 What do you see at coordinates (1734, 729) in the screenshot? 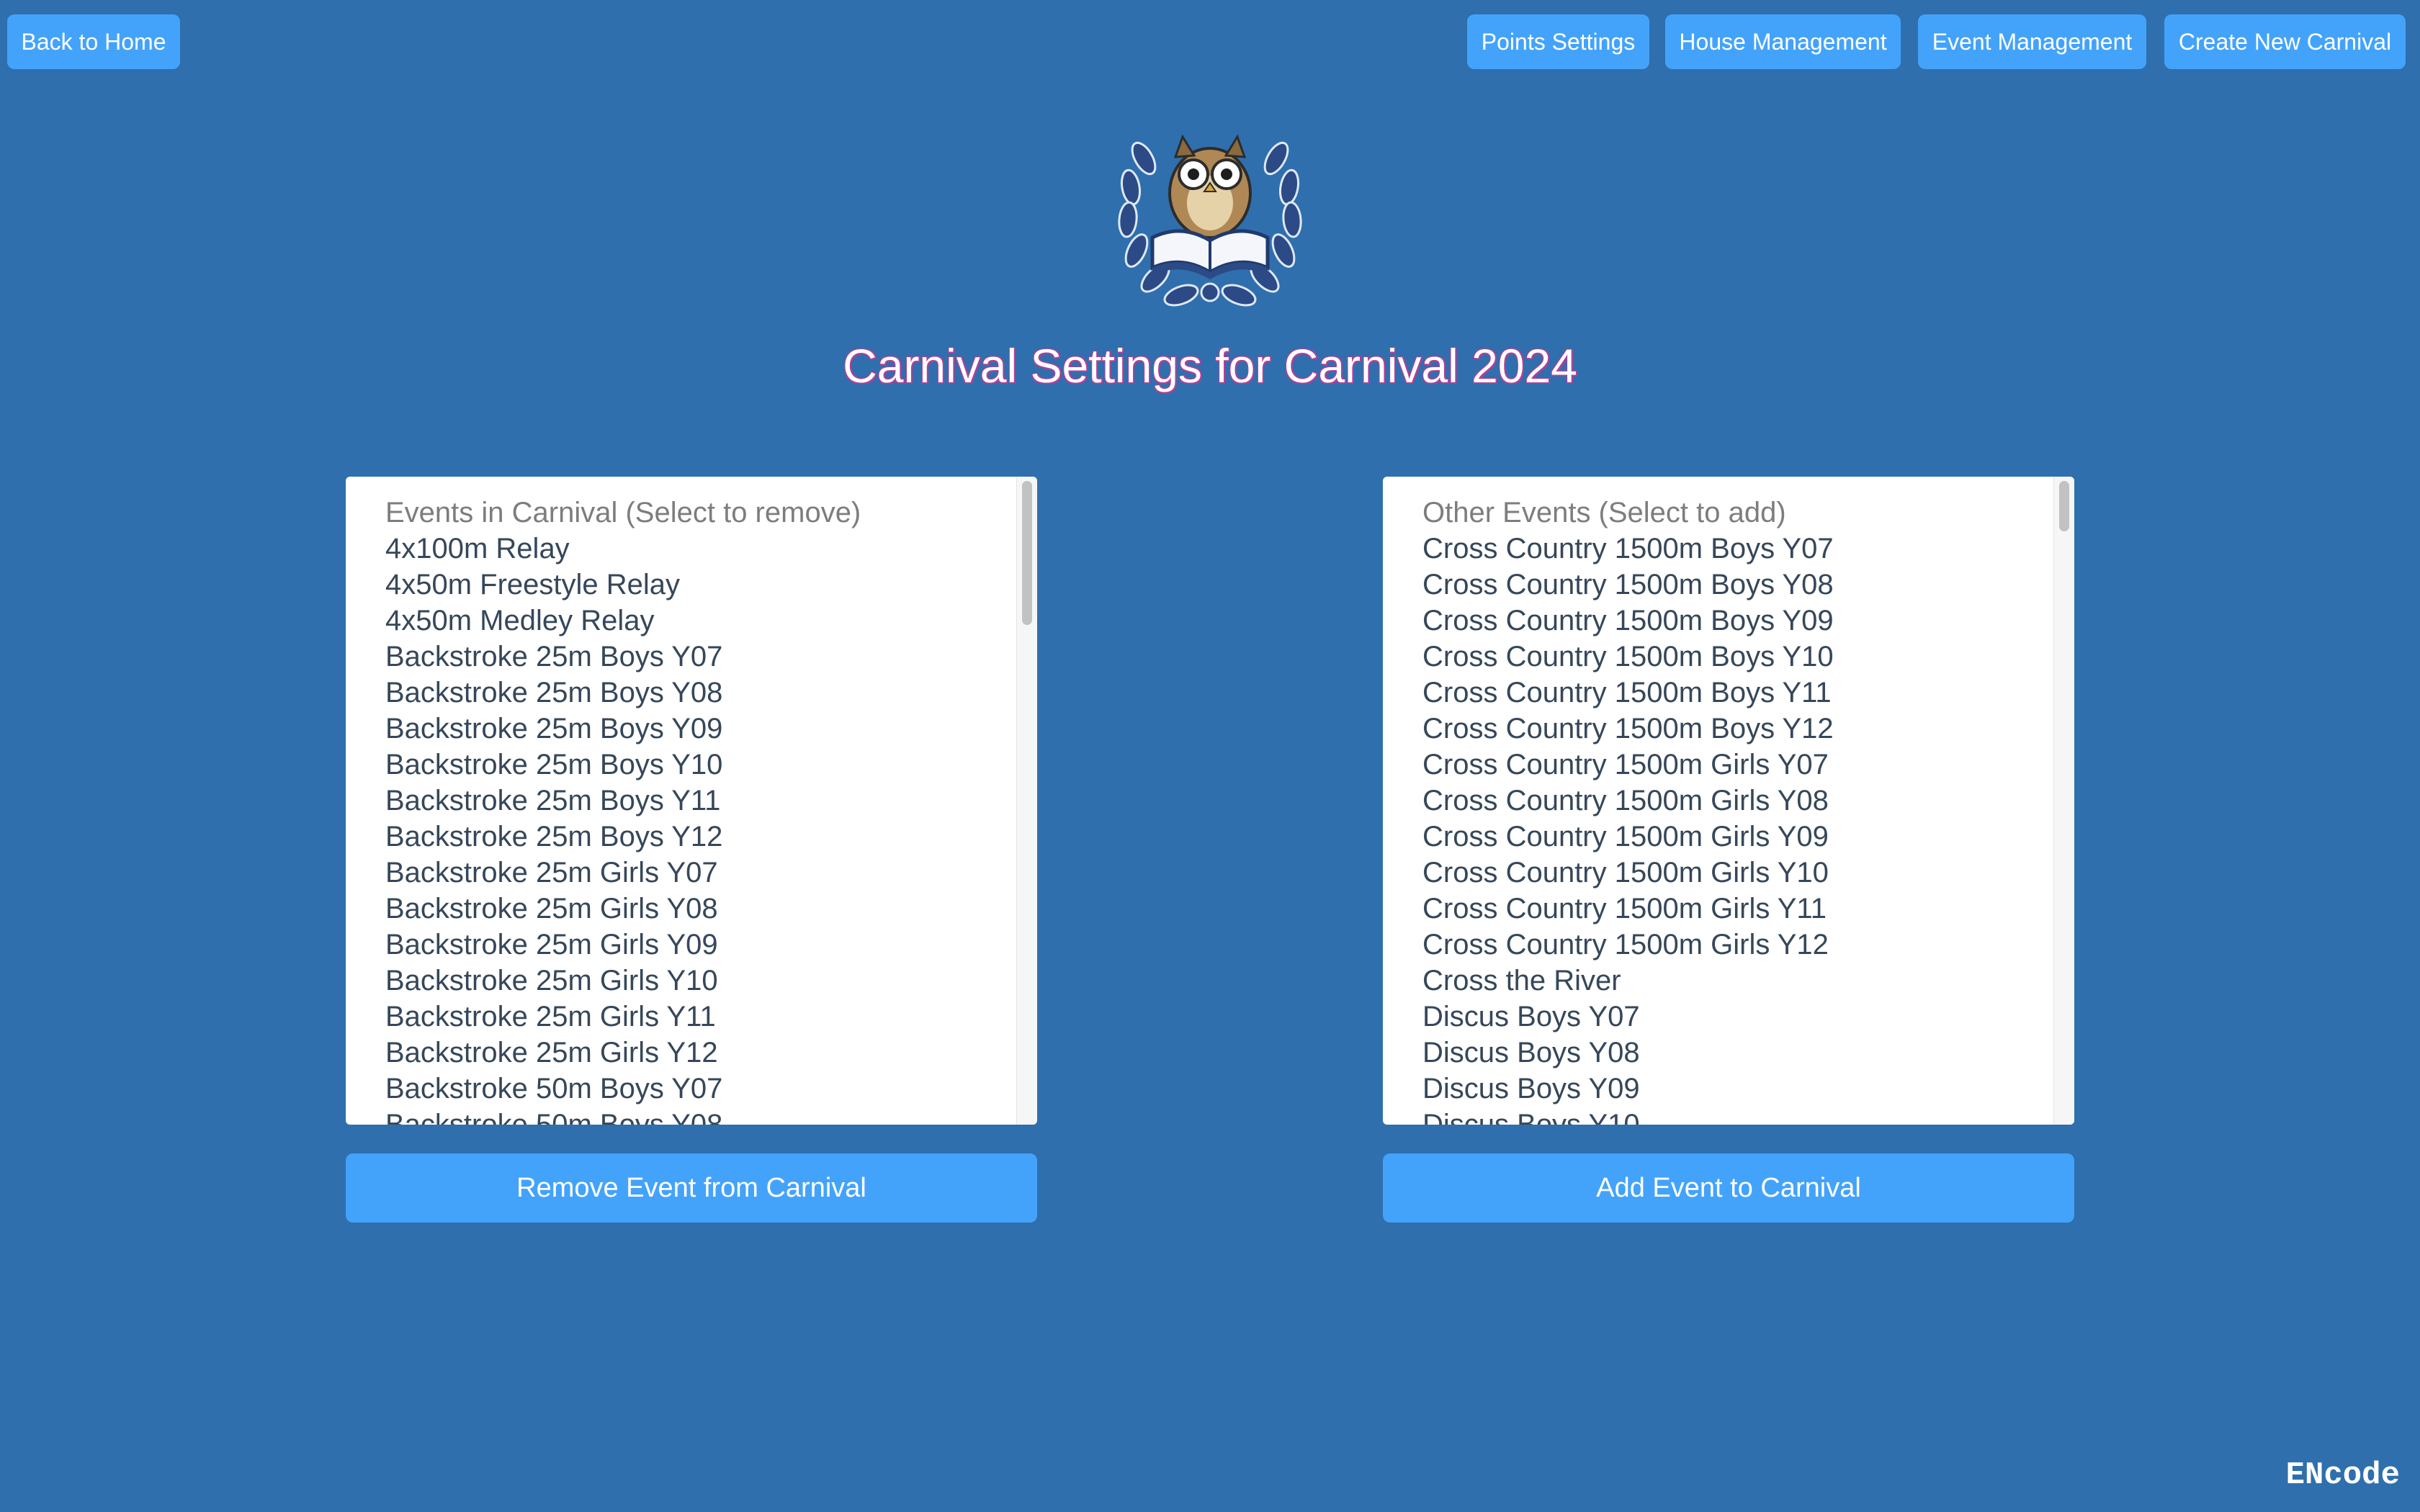
I see `list-item: Cross Country 1500m Boys Y12` at bounding box center [1734, 729].